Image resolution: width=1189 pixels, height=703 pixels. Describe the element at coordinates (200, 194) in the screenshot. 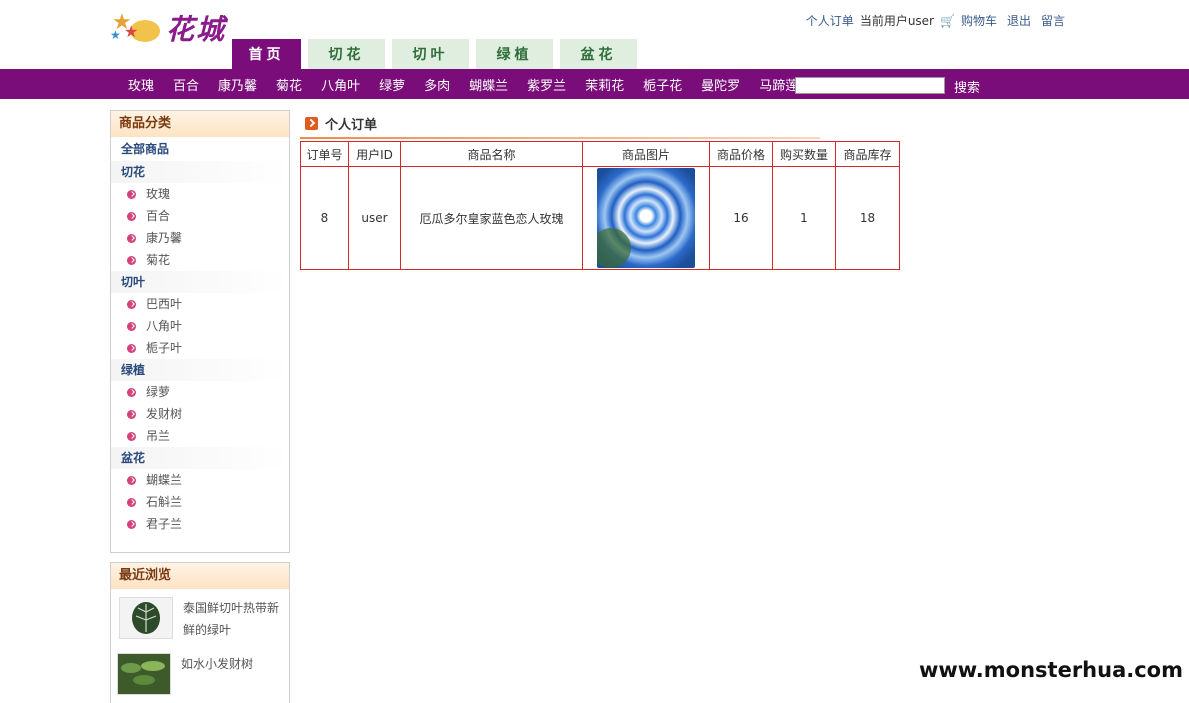

I see `sidebar-item: 玫瑰` at that location.